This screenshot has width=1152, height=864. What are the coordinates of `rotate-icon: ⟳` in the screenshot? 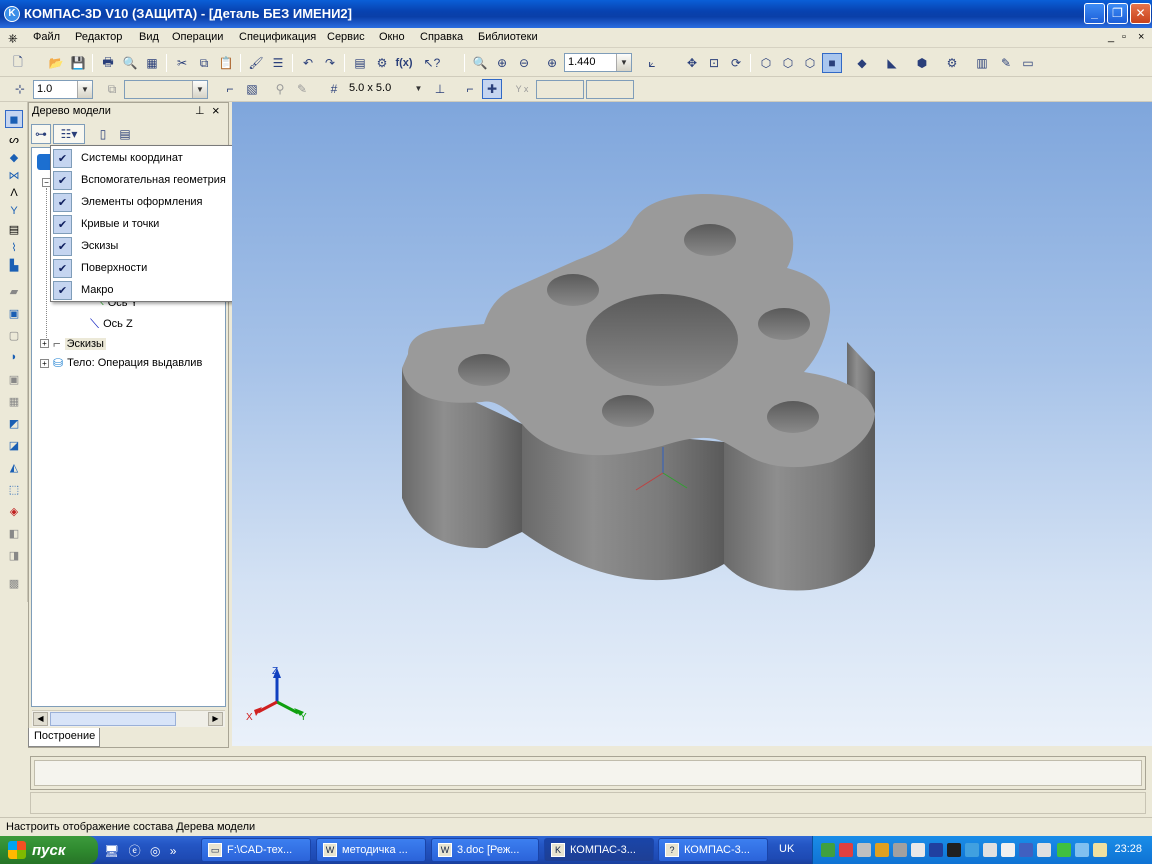 It's located at (736, 63).